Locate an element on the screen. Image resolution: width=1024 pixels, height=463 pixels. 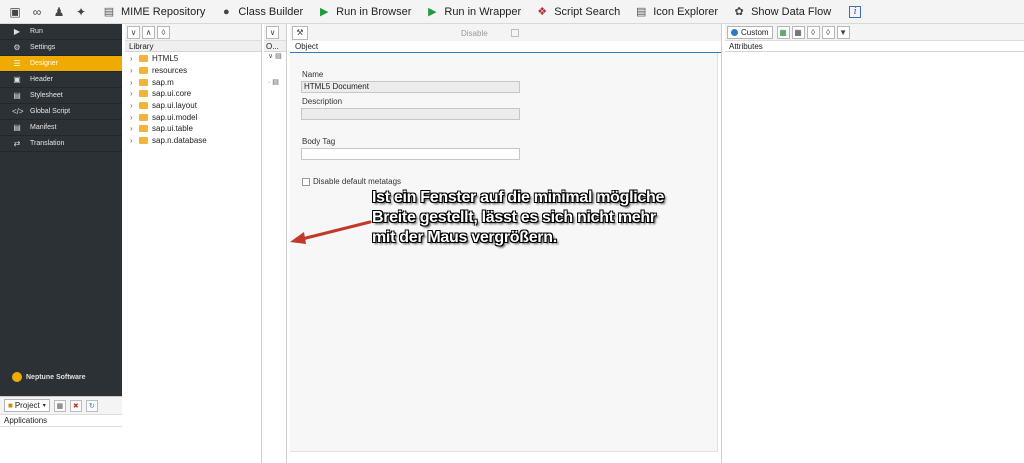
metatags-checkbox is located at coordinates (306, 182).